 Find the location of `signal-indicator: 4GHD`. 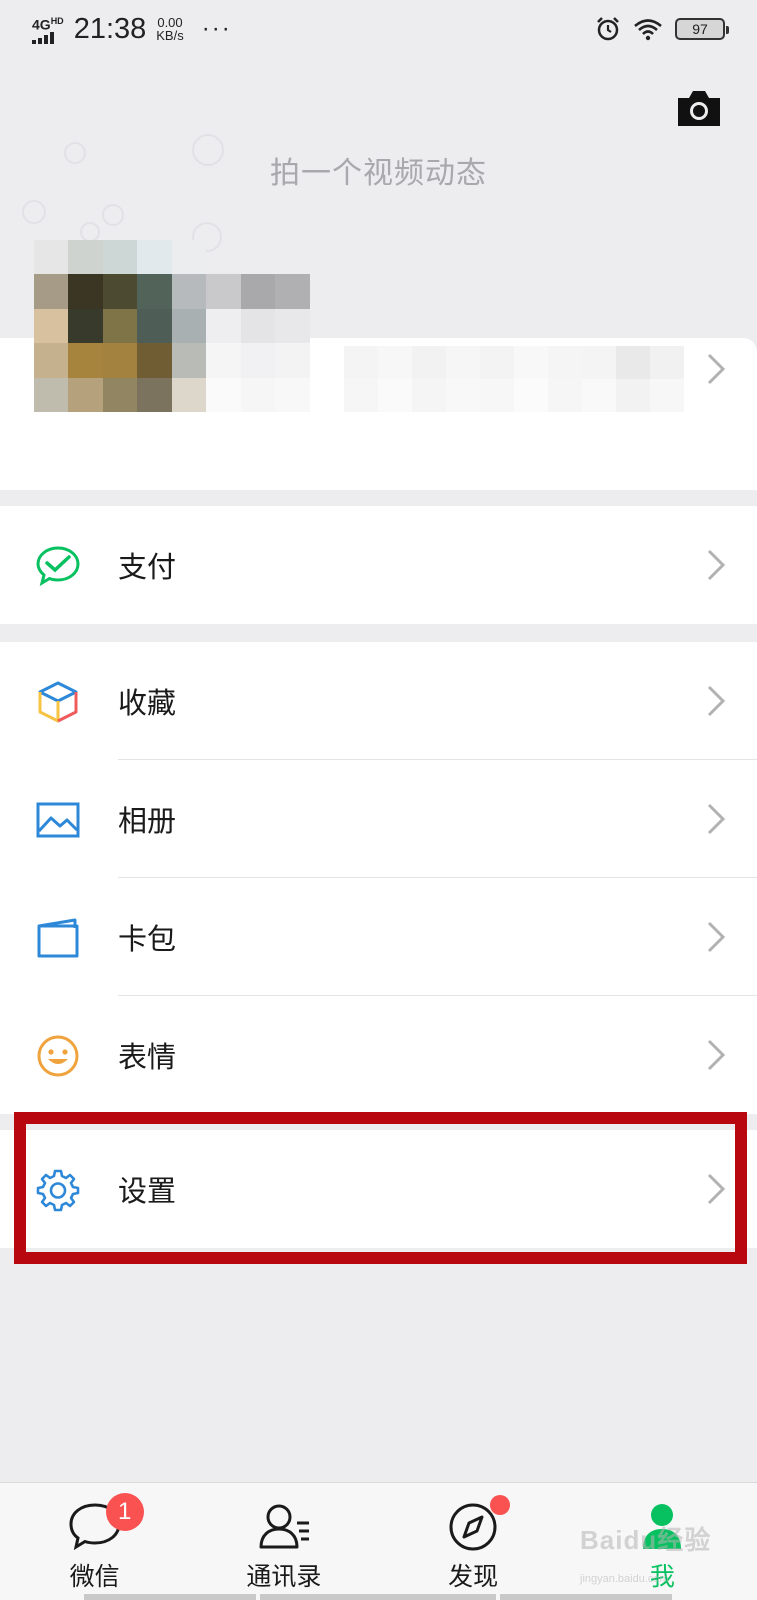

signal-indicator: 4GHD is located at coordinates (48, 29).